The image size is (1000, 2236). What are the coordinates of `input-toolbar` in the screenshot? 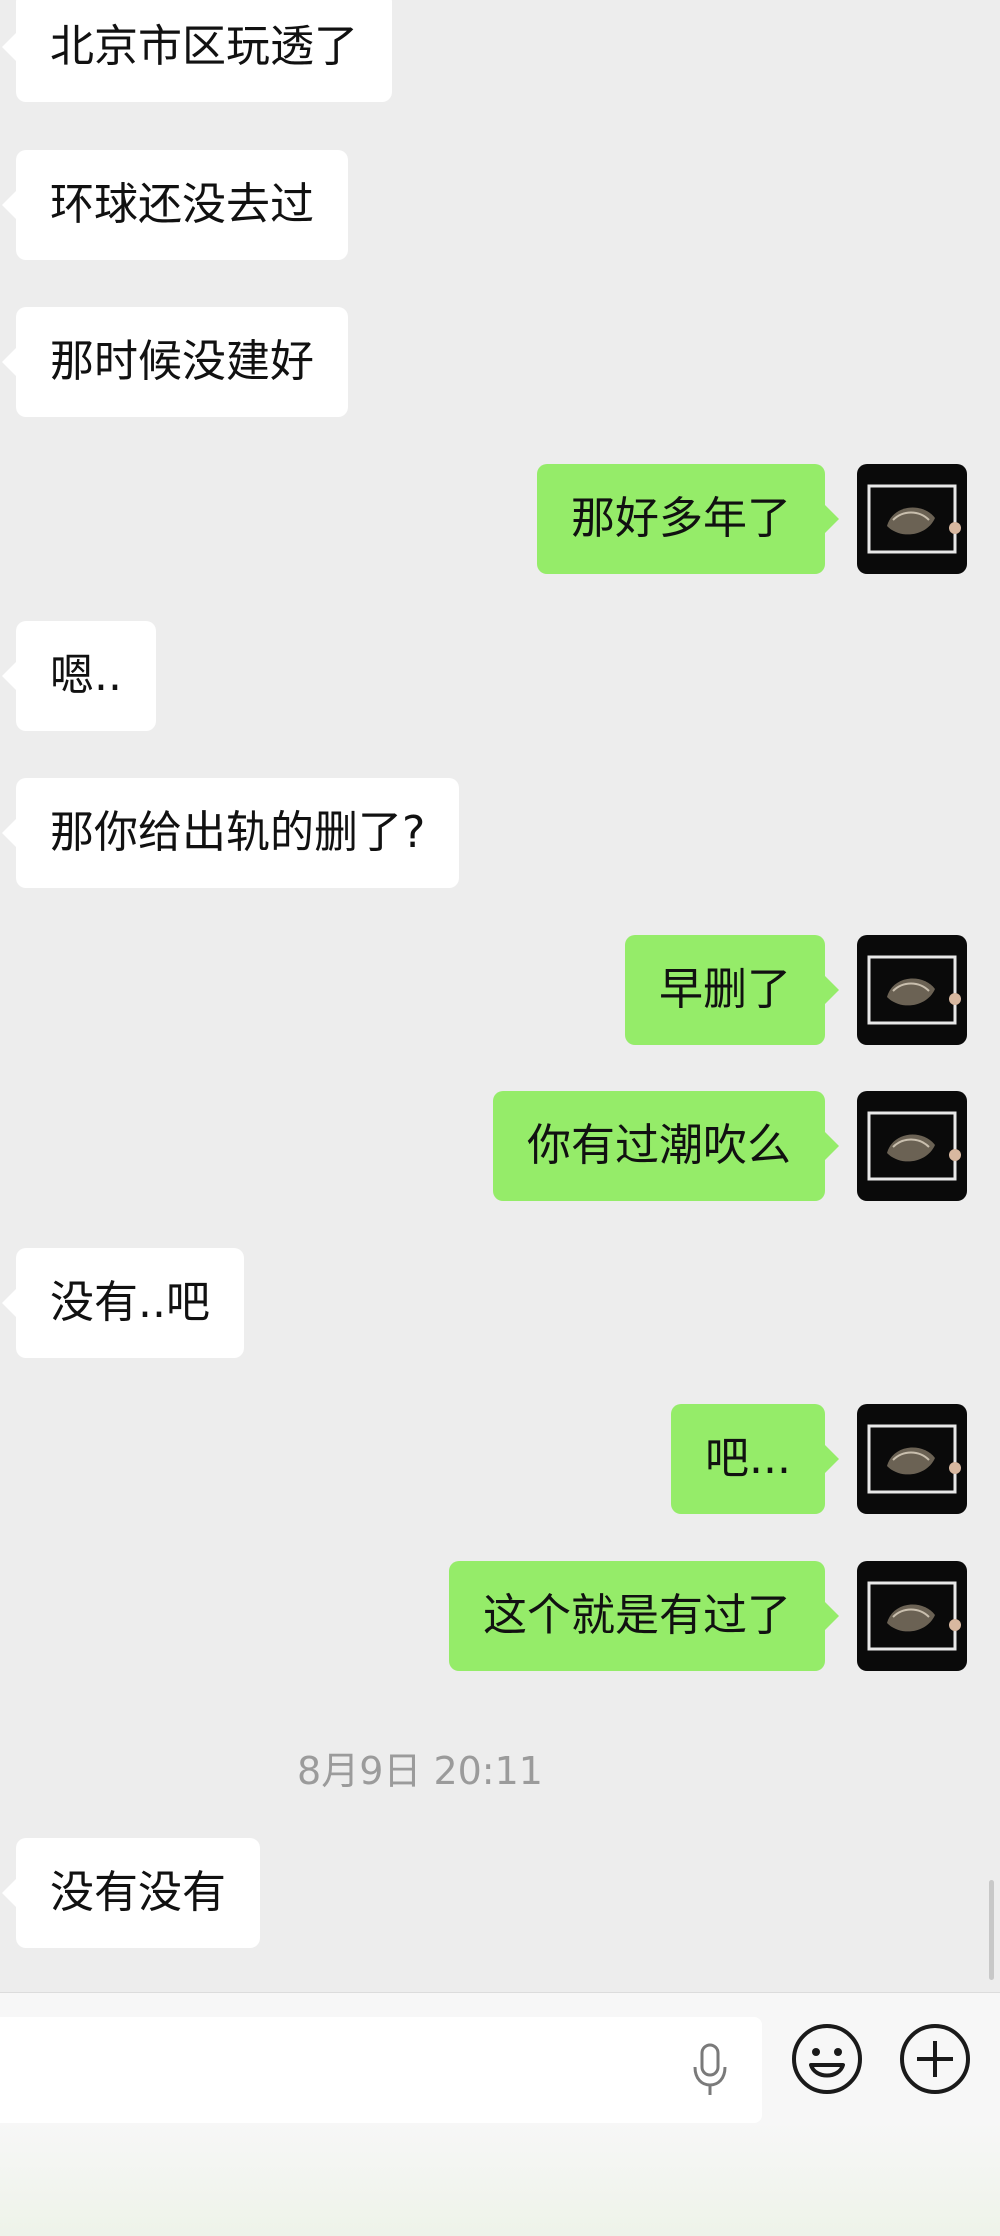 It's located at (500, 2114).